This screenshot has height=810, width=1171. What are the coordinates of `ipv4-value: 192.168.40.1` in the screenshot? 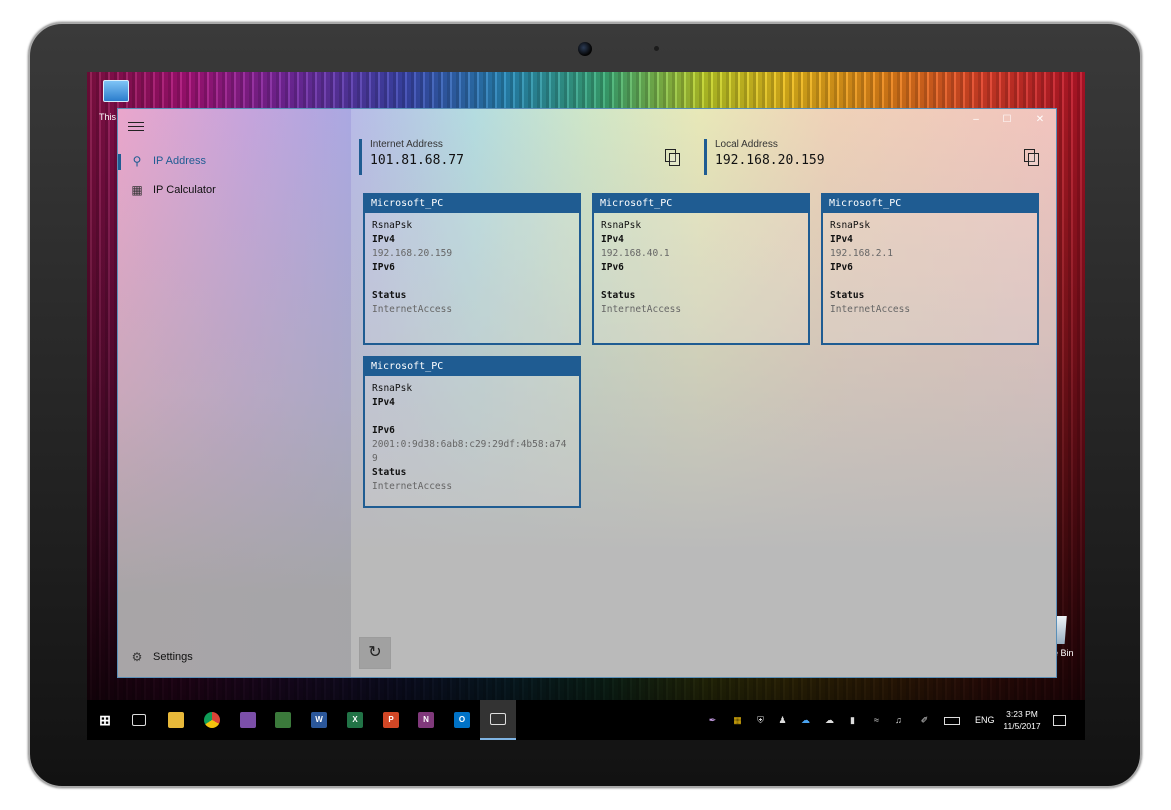 It's located at (635, 253).